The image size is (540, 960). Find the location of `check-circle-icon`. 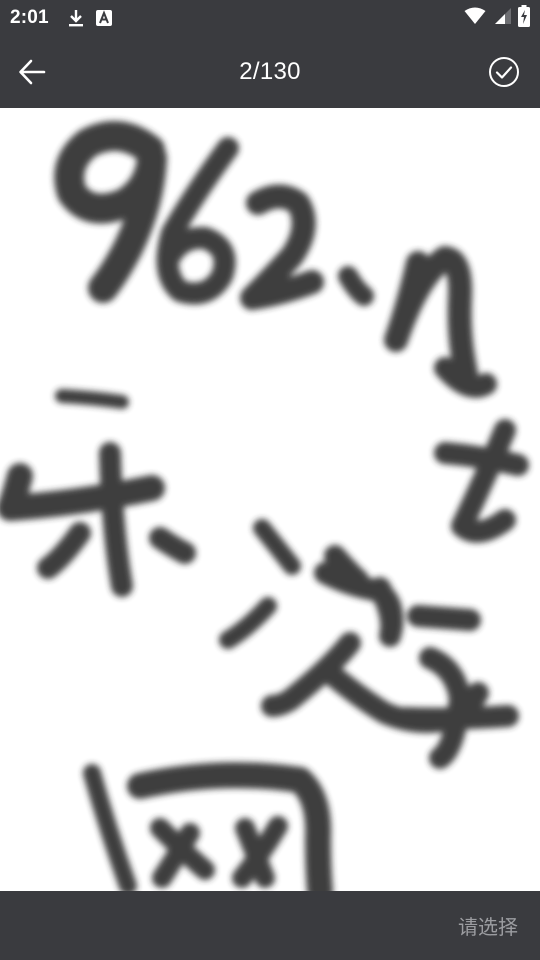

check-circle-icon is located at coordinates (504, 72).